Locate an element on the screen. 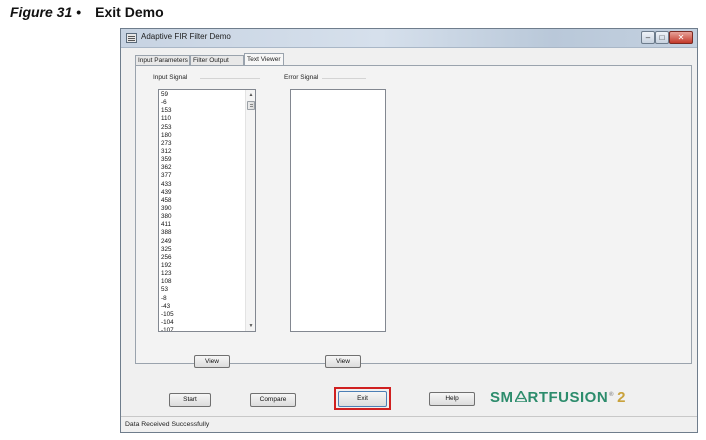 The width and height of the screenshot is (706, 440). registered-mark-icon: ® is located at coordinates (612, 395).